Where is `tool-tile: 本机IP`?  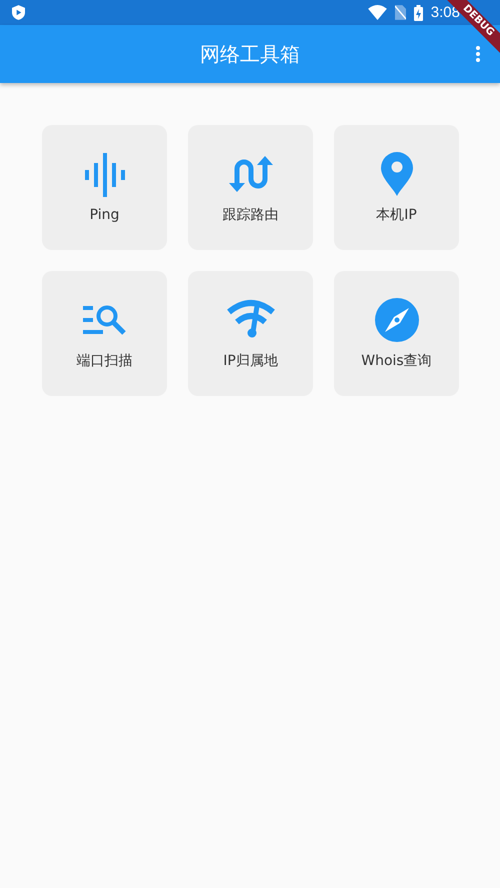
tool-tile: 本机IP is located at coordinates (396, 187).